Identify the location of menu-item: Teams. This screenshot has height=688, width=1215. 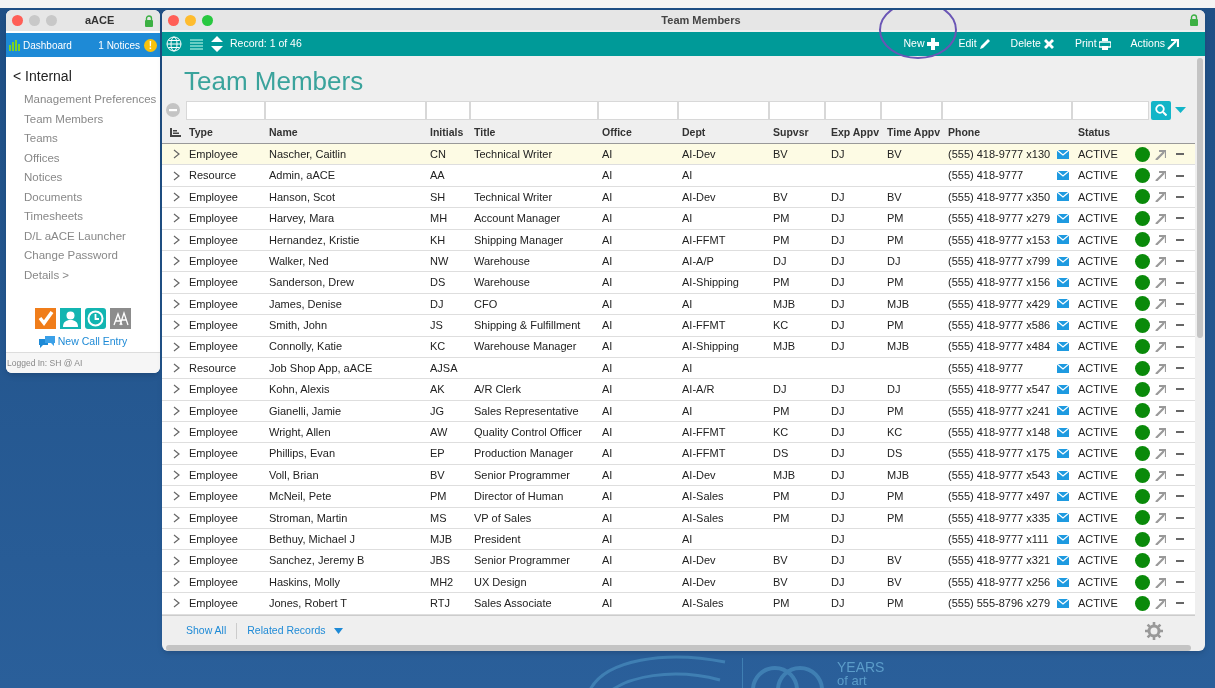
(83, 139).